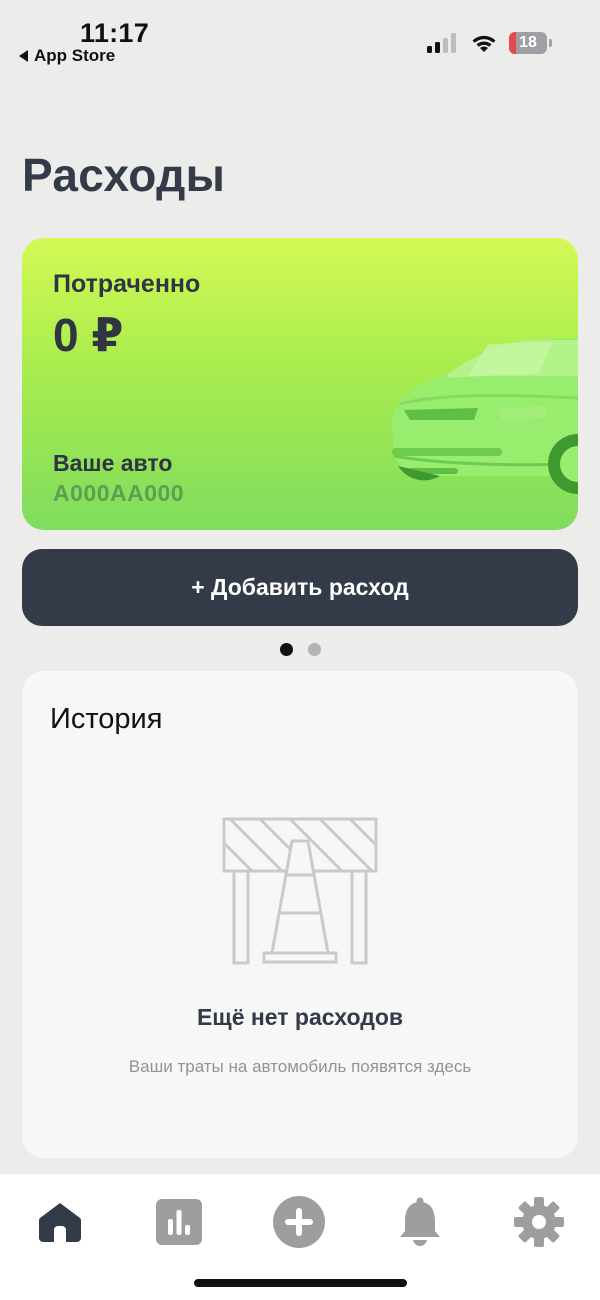 The image size is (600, 1300). I want to click on tab-home, so click(60, 1222).